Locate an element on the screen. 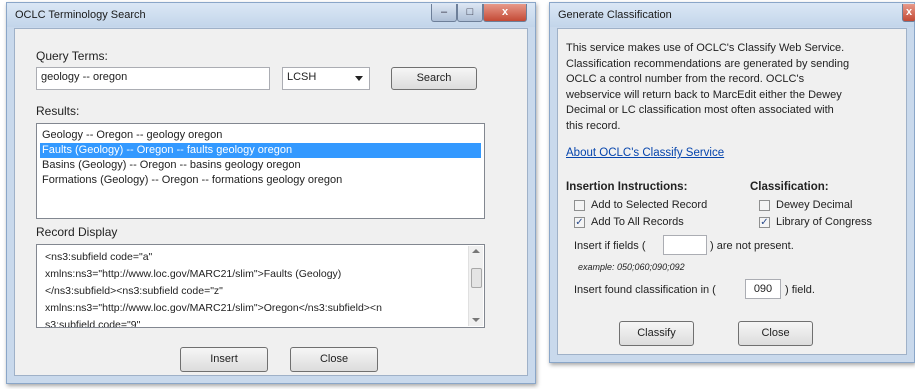  scroll-up-icon is located at coordinates (476, 251).